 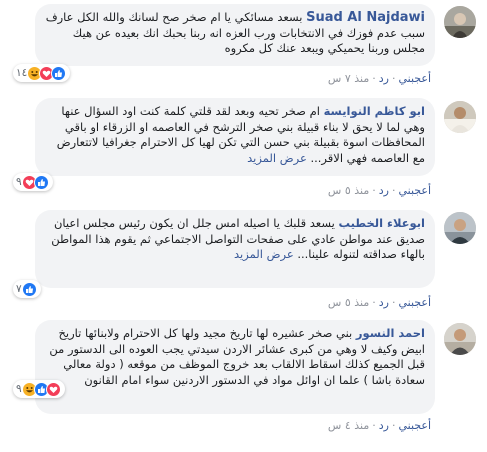 I want to click on reaction-count: ١٤, so click(x=22, y=73).